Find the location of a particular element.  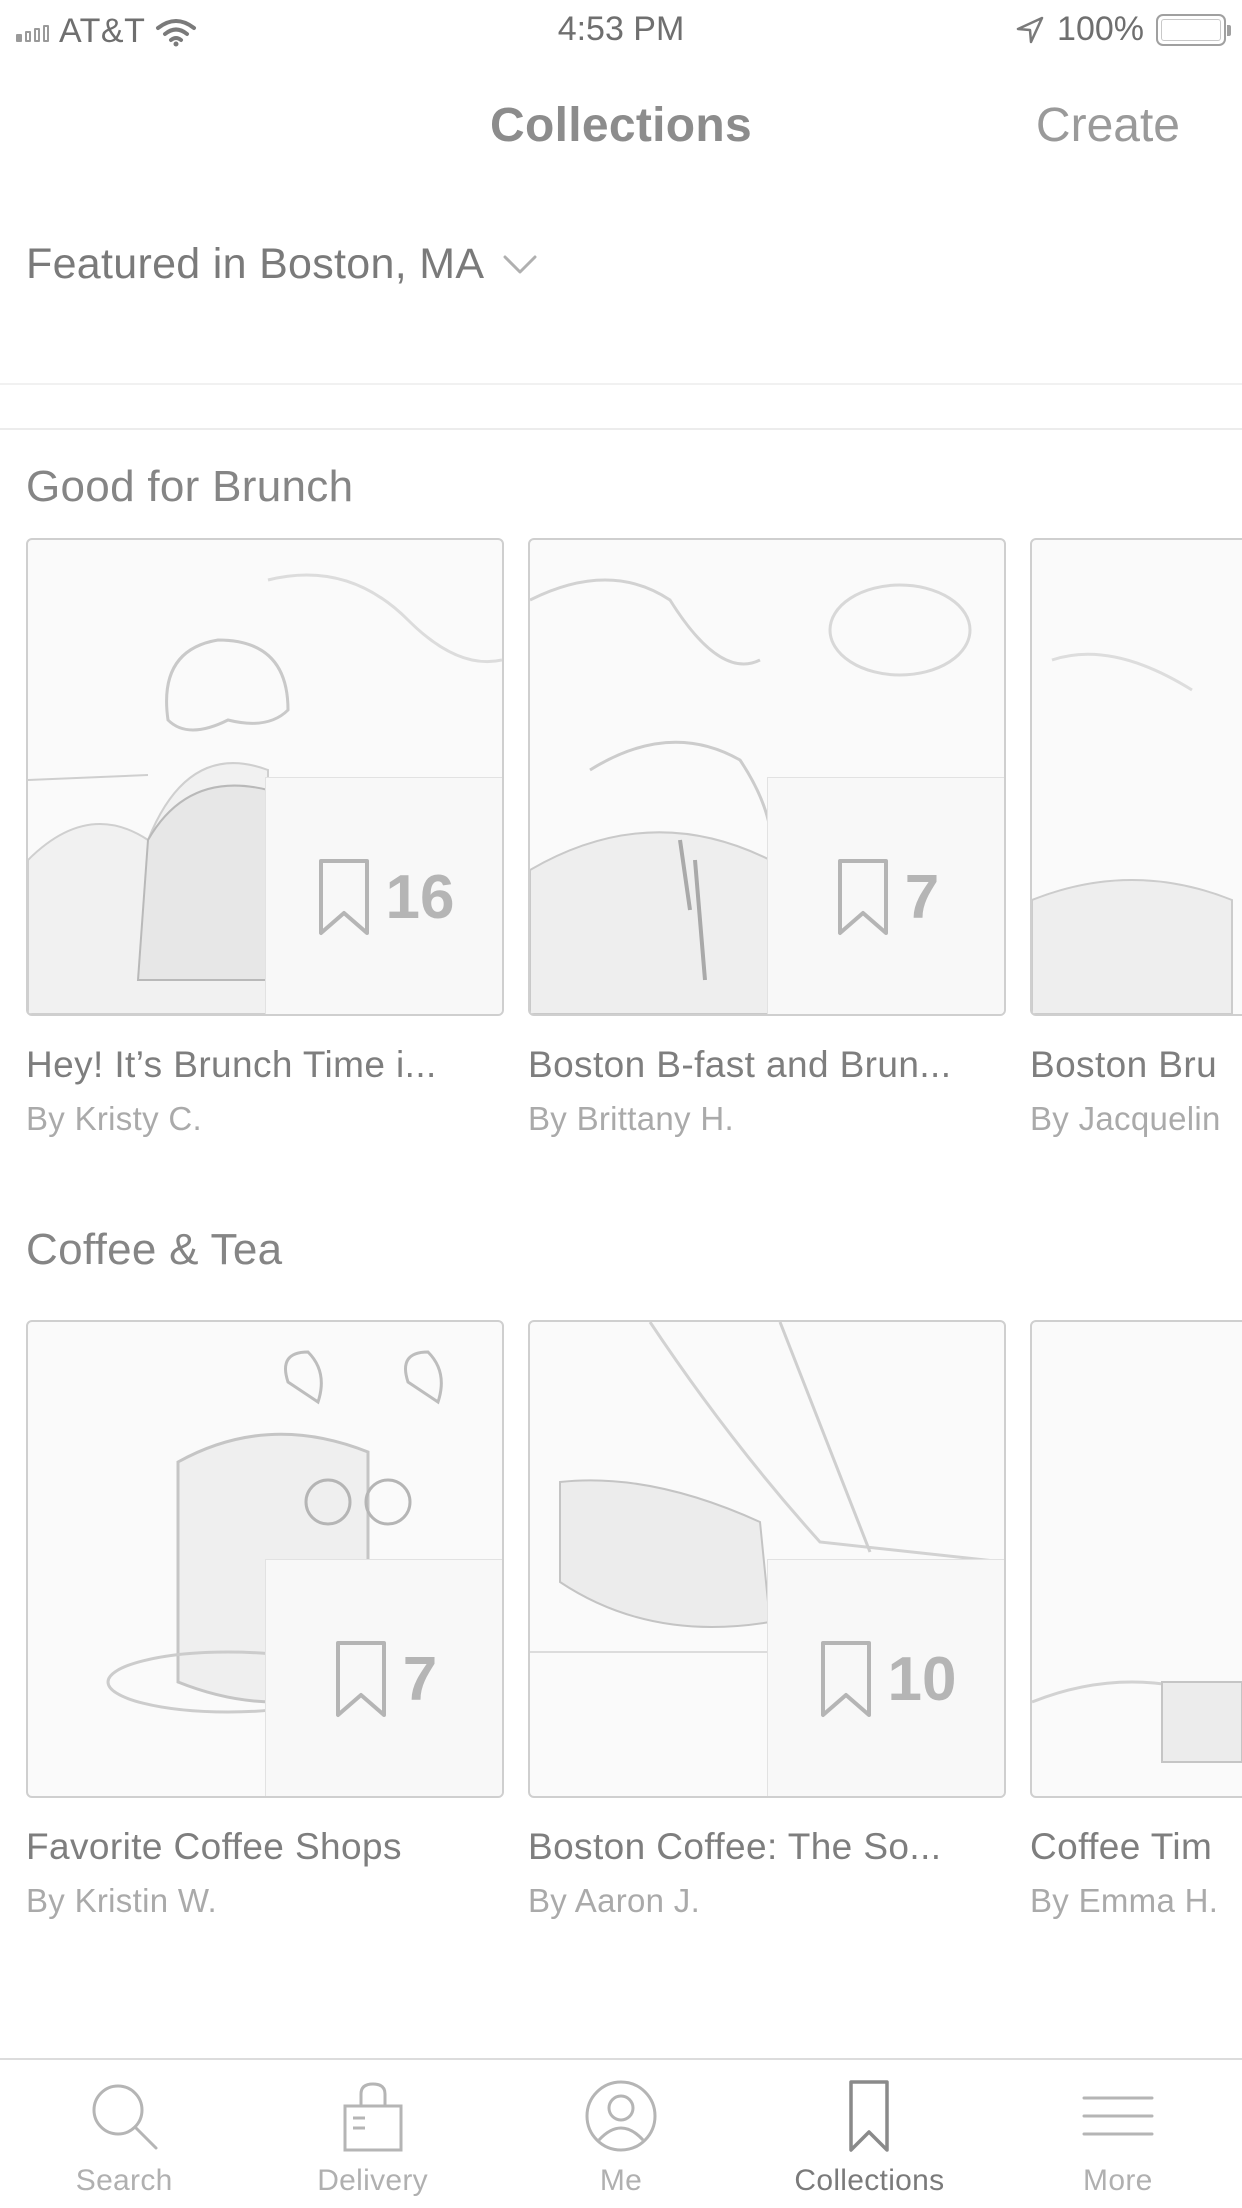

save-count: 16 is located at coordinates (420, 897).